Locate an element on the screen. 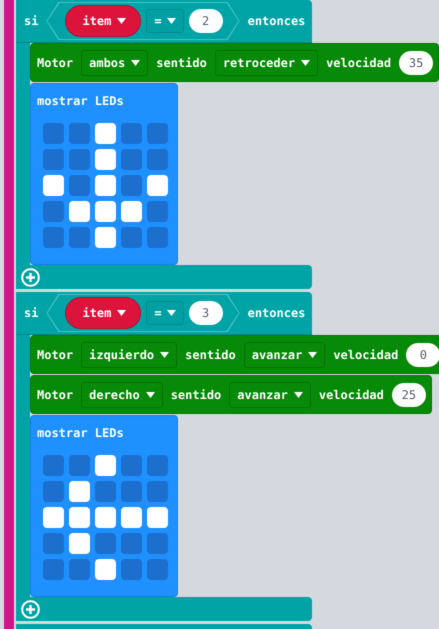 This screenshot has height=629, width=439. motor-block: Motor derecho sentido avanzar velocidad 25 is located at coordinates (231, 394).